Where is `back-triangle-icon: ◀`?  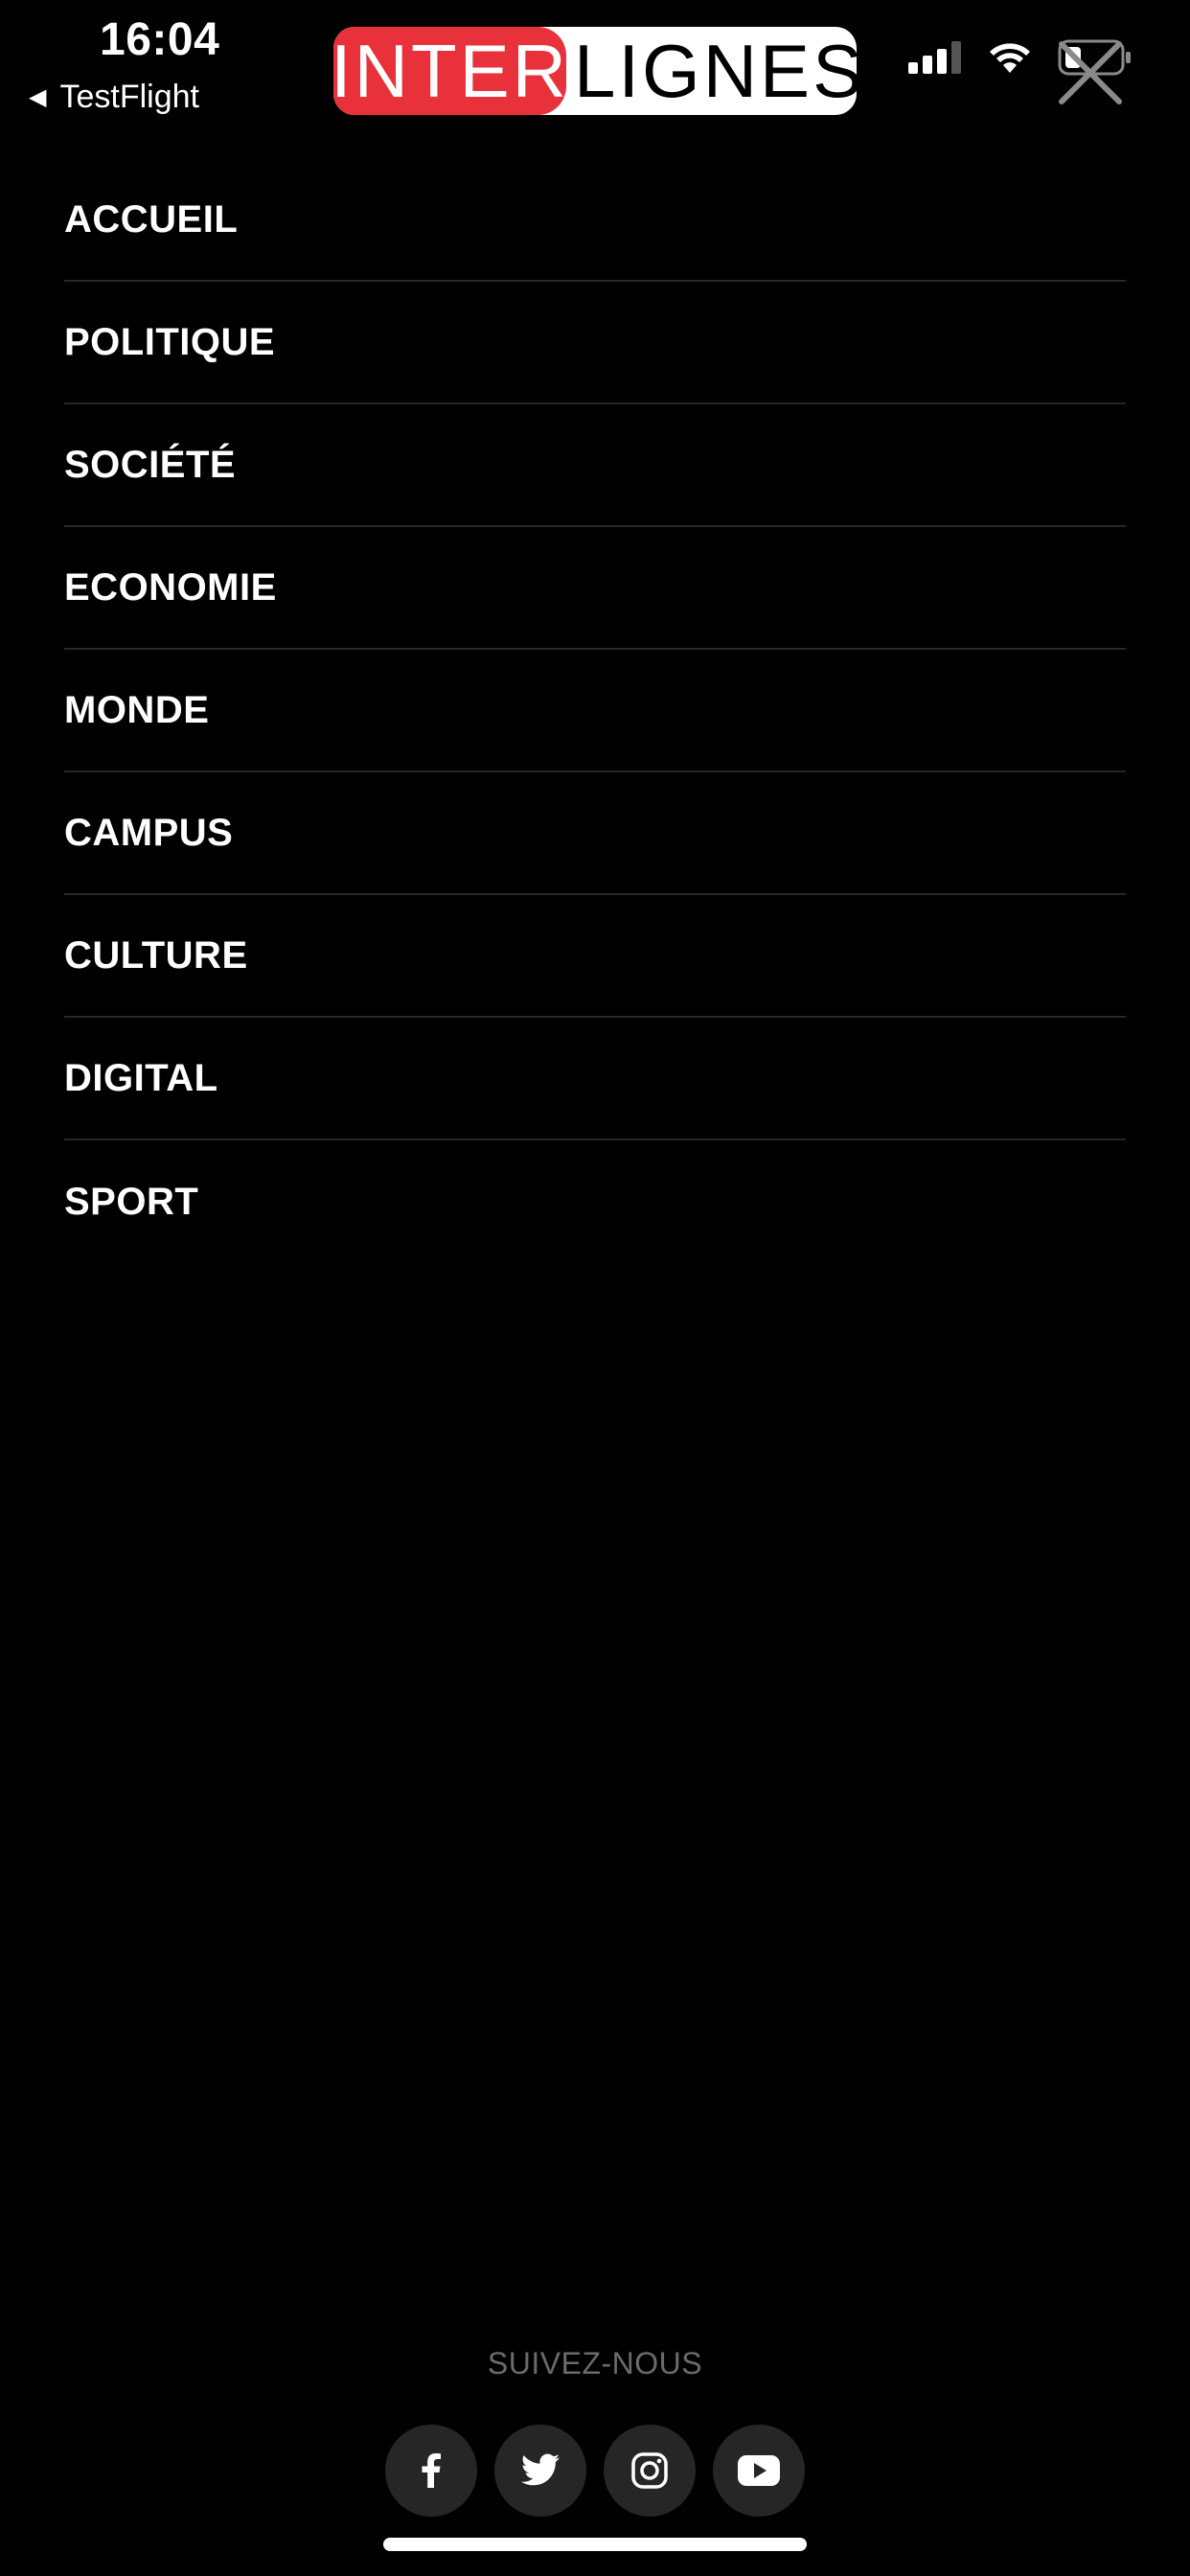
back-triangle-icon: ◀ is located at coordinates (38, 96).